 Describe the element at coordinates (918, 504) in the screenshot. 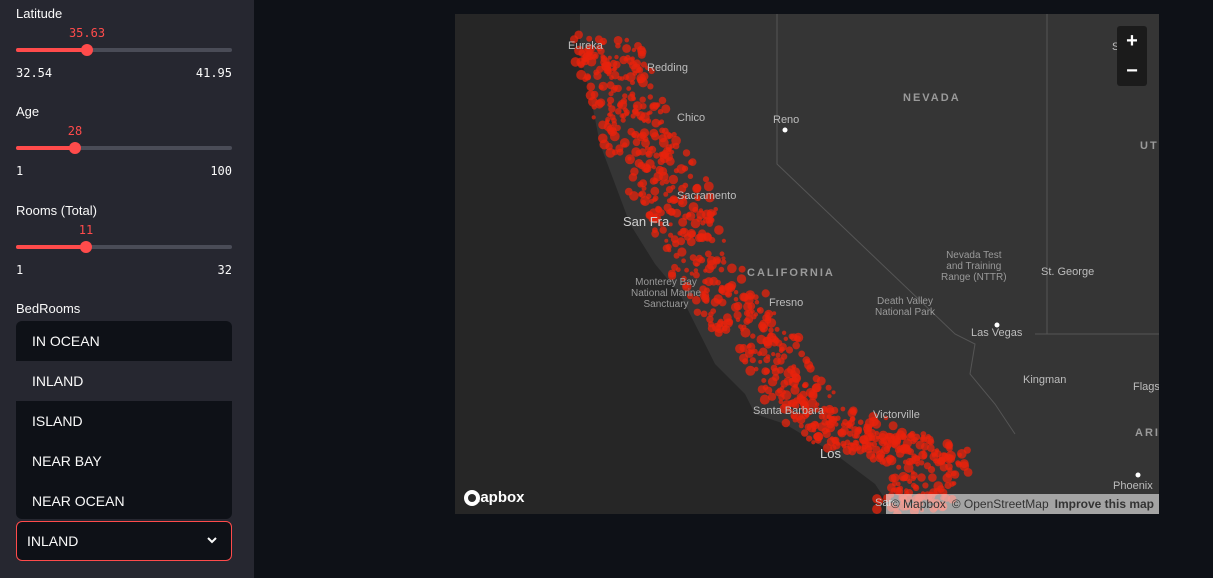

I see `attribution-mapbox: © Mapbox` at that location.